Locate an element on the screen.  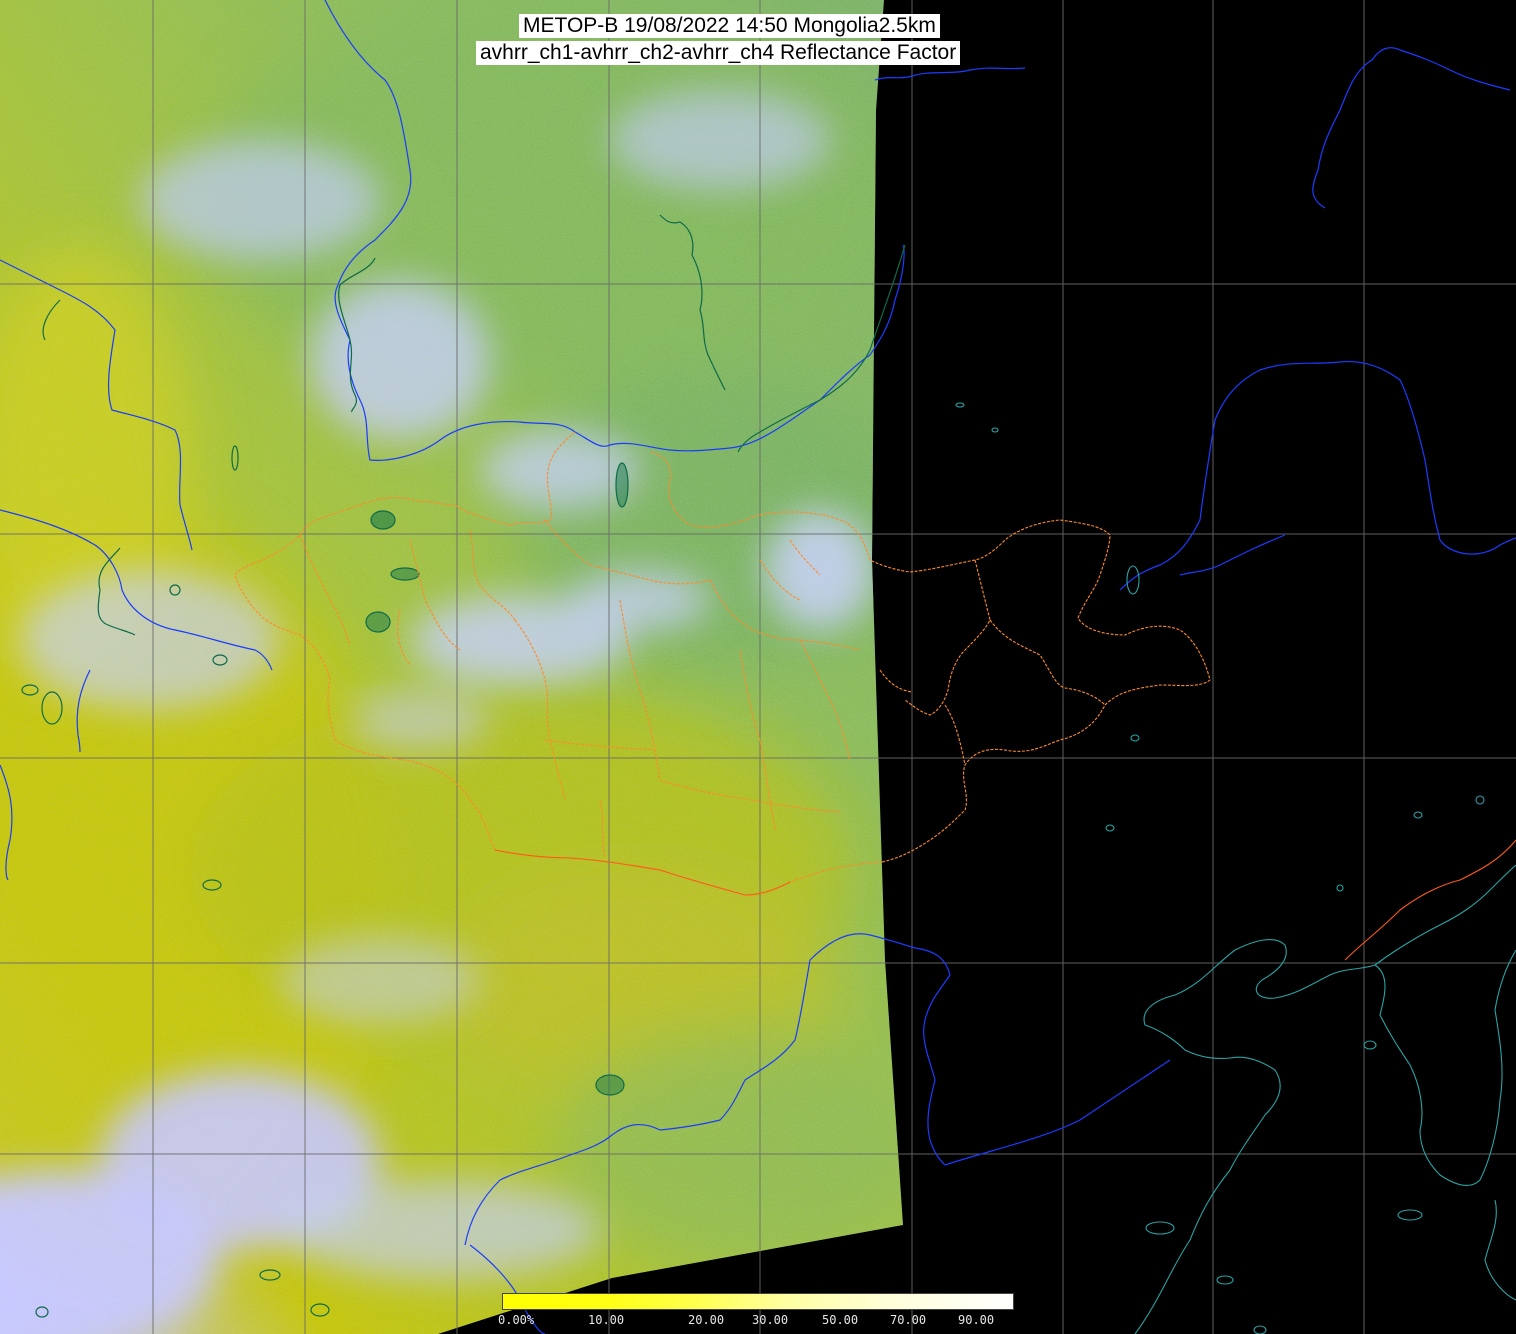
lake-uvs is located at coordinates (405, 574).